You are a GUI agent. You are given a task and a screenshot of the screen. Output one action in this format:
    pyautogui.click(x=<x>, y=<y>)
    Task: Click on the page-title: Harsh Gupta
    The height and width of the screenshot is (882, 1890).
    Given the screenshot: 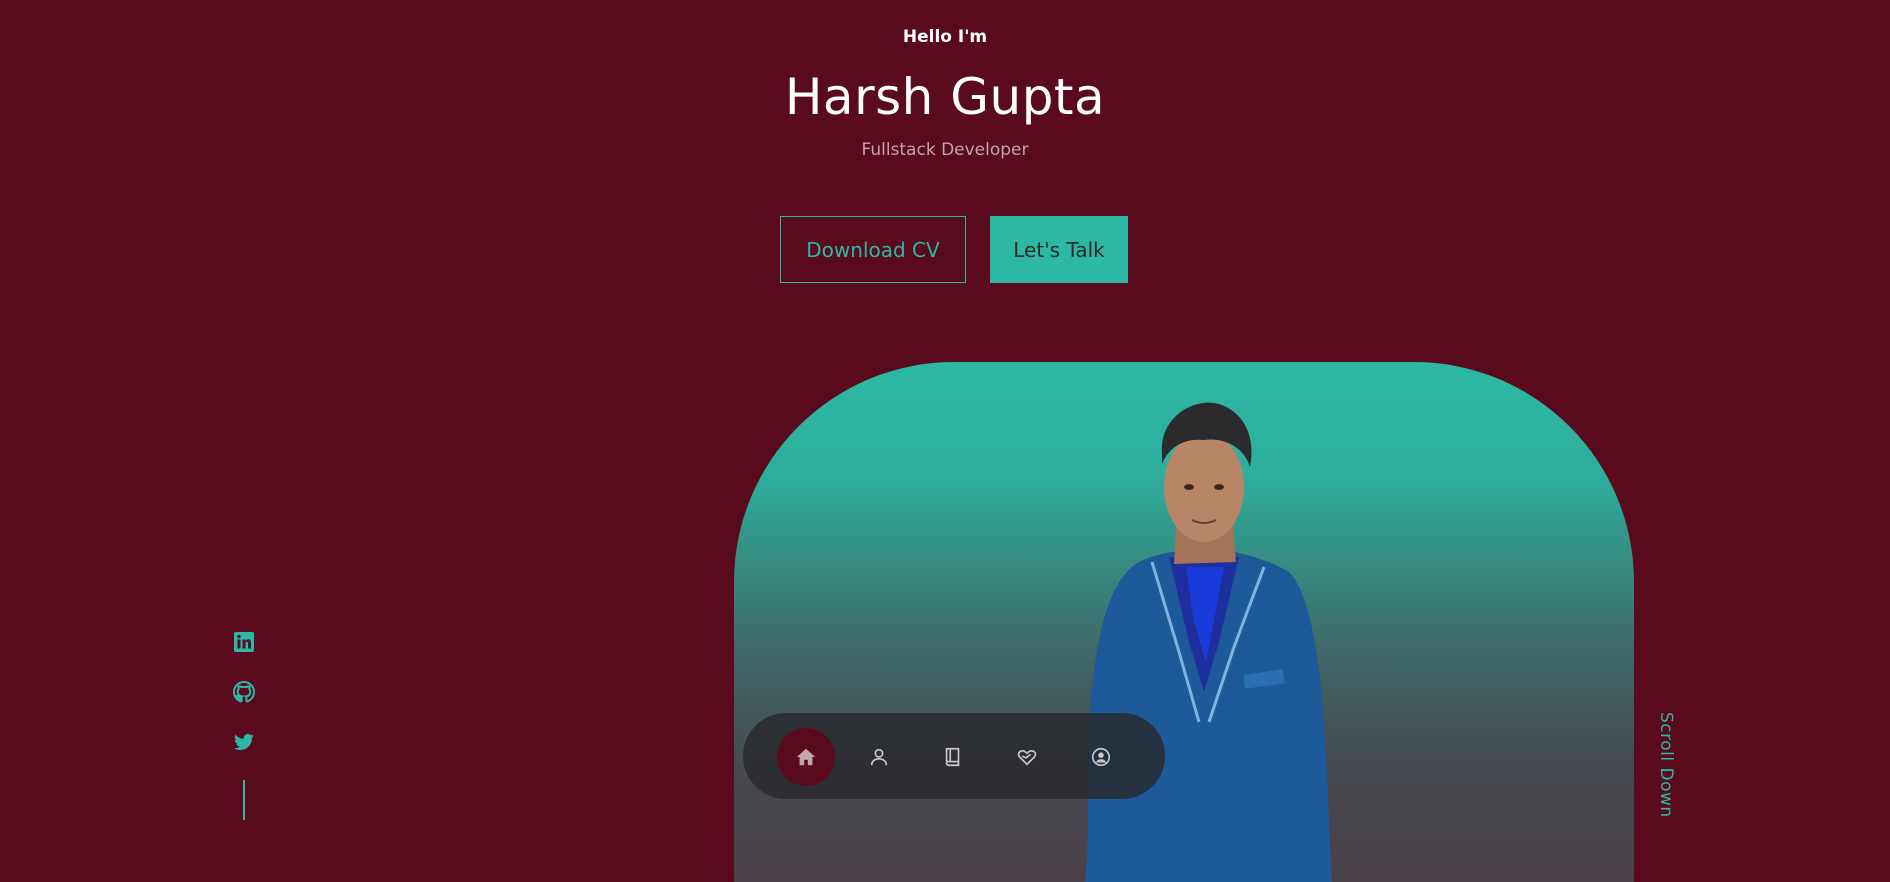 What is the action you would take?
    pyautogui.click(x=945, y=97)
    